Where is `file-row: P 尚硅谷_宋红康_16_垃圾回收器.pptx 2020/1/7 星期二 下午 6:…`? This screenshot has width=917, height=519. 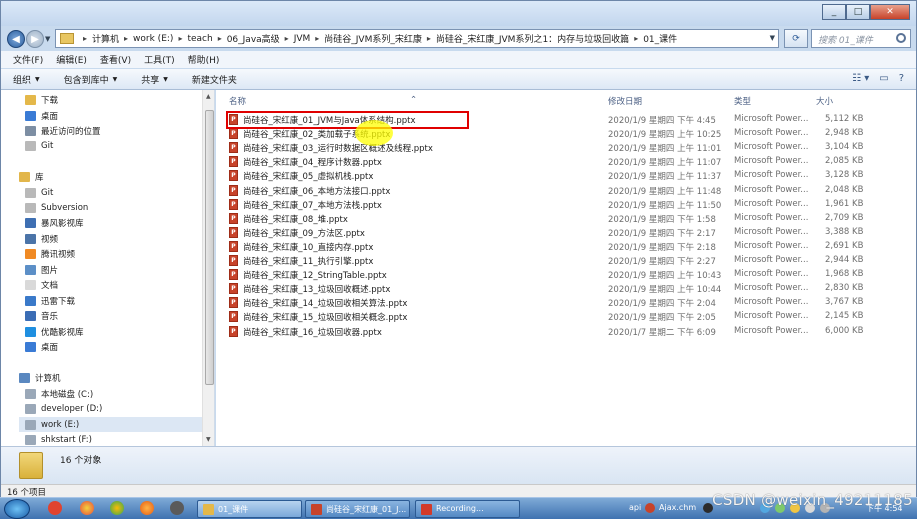 file-row: P 尚硅谷_宋红康_16_垃圾回收器.pptx 2020/1/7 星期二 下午 6:… is located at coordinates (551, 332).